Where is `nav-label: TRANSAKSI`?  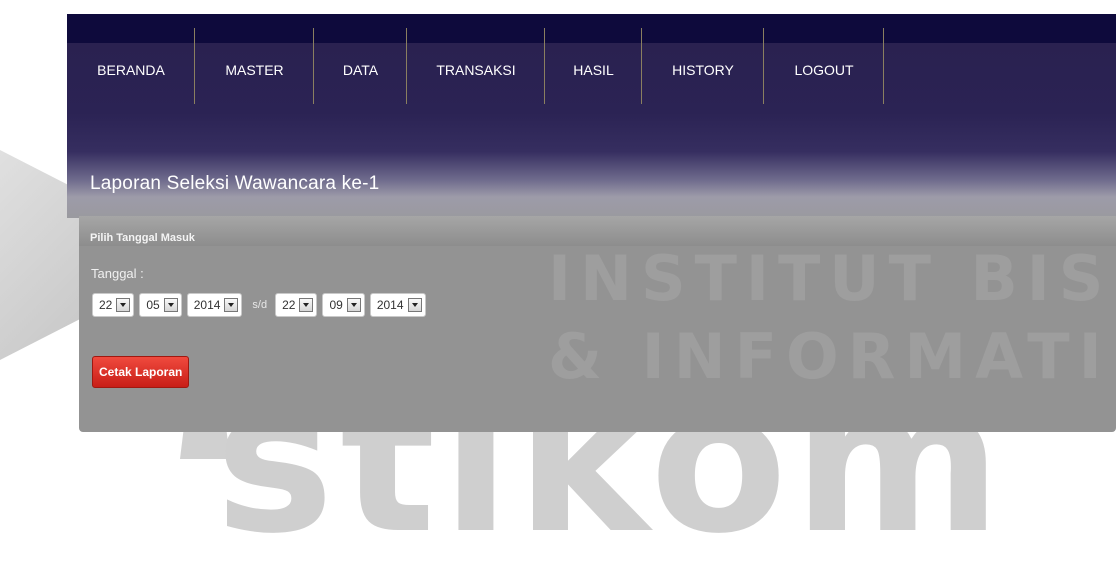 nav-label: TRANSAKSI is located at coordinates (476, 70).